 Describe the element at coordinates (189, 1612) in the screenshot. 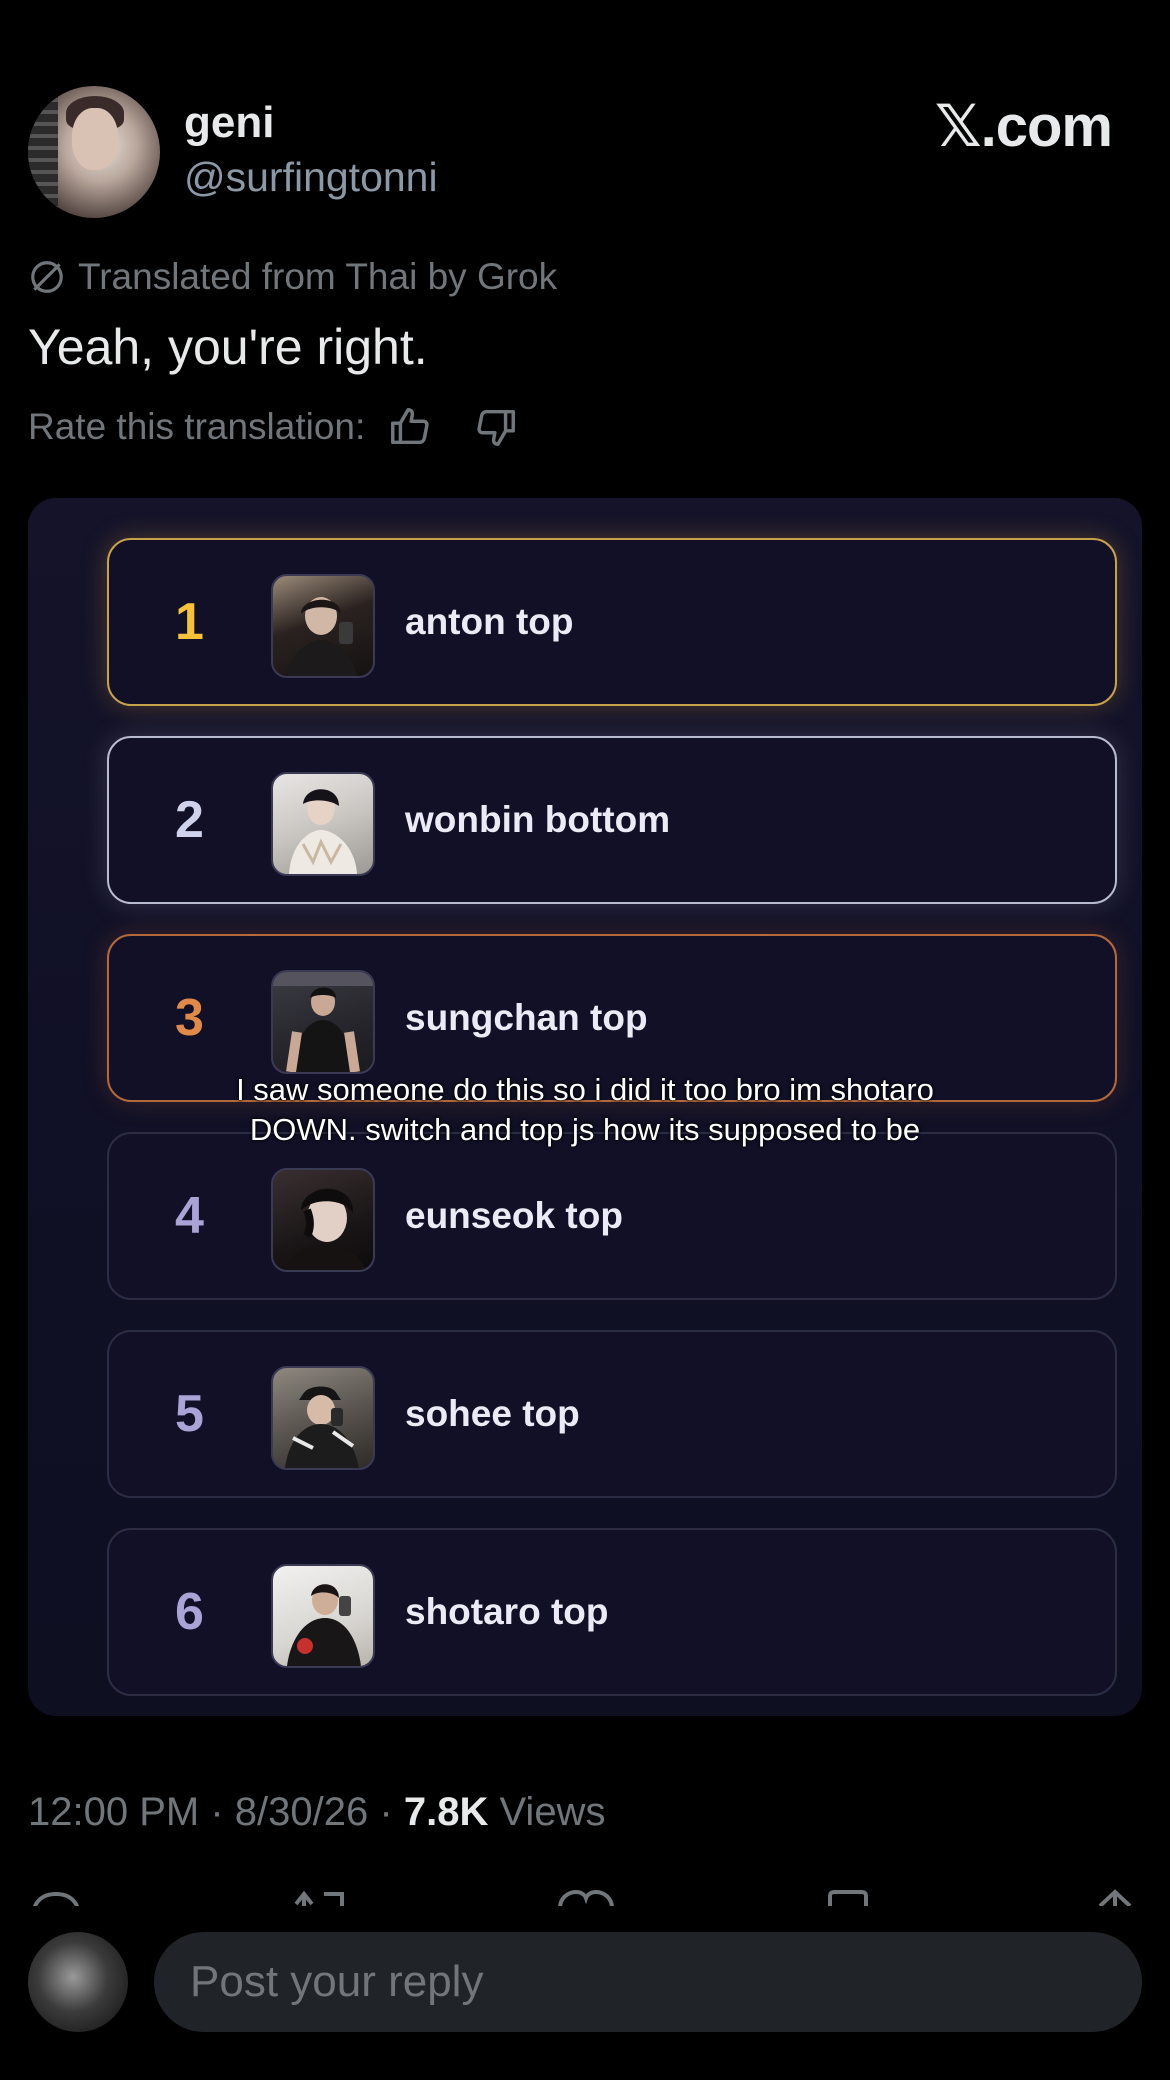

I see `rank-number: 6` at that location.